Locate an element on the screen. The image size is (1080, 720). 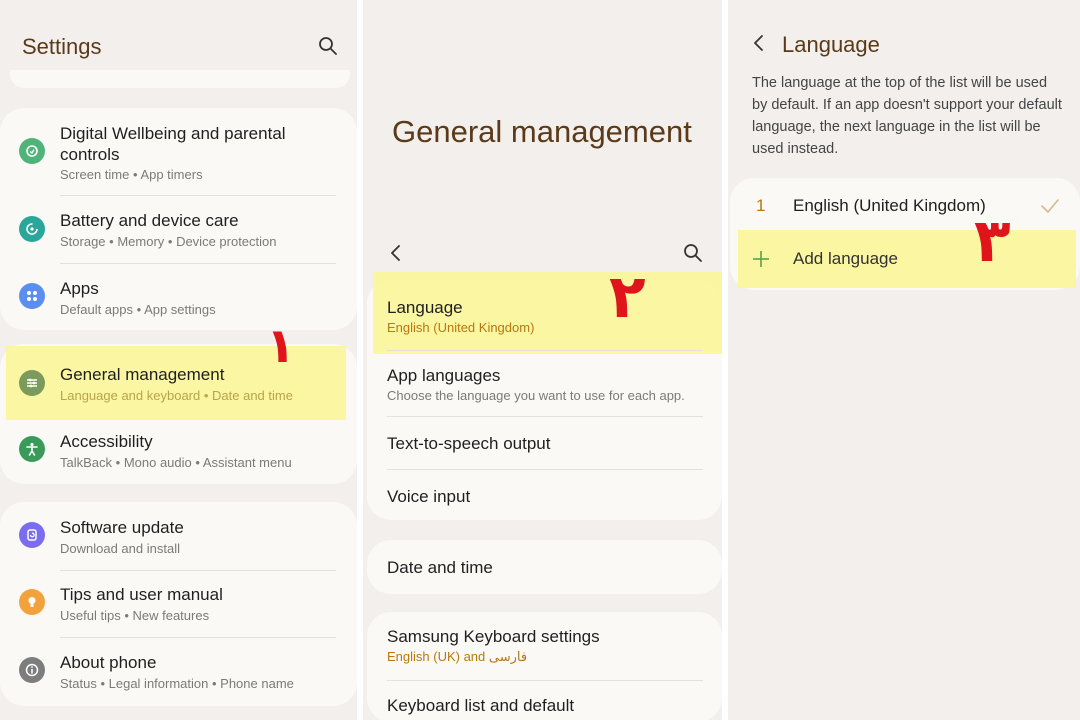
item-title: General management is located at coordinates (142, 374).